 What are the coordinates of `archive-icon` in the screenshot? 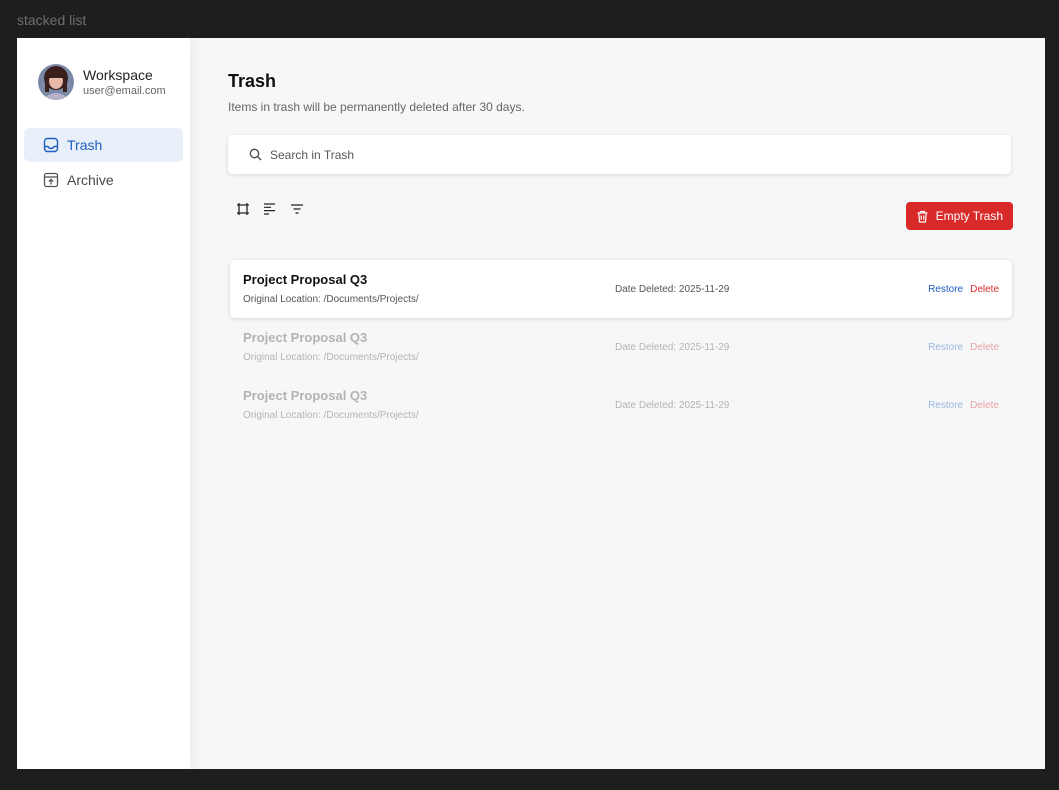 It's located at (51, 180).